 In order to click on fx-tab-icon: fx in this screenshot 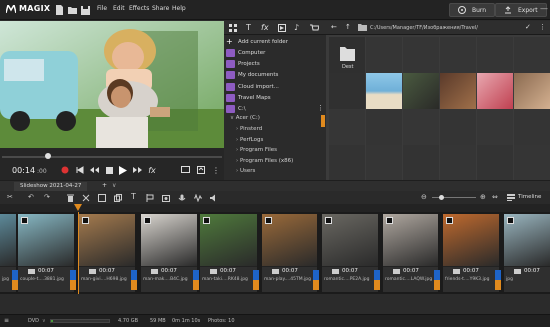, I will do `click(265, 27)`.